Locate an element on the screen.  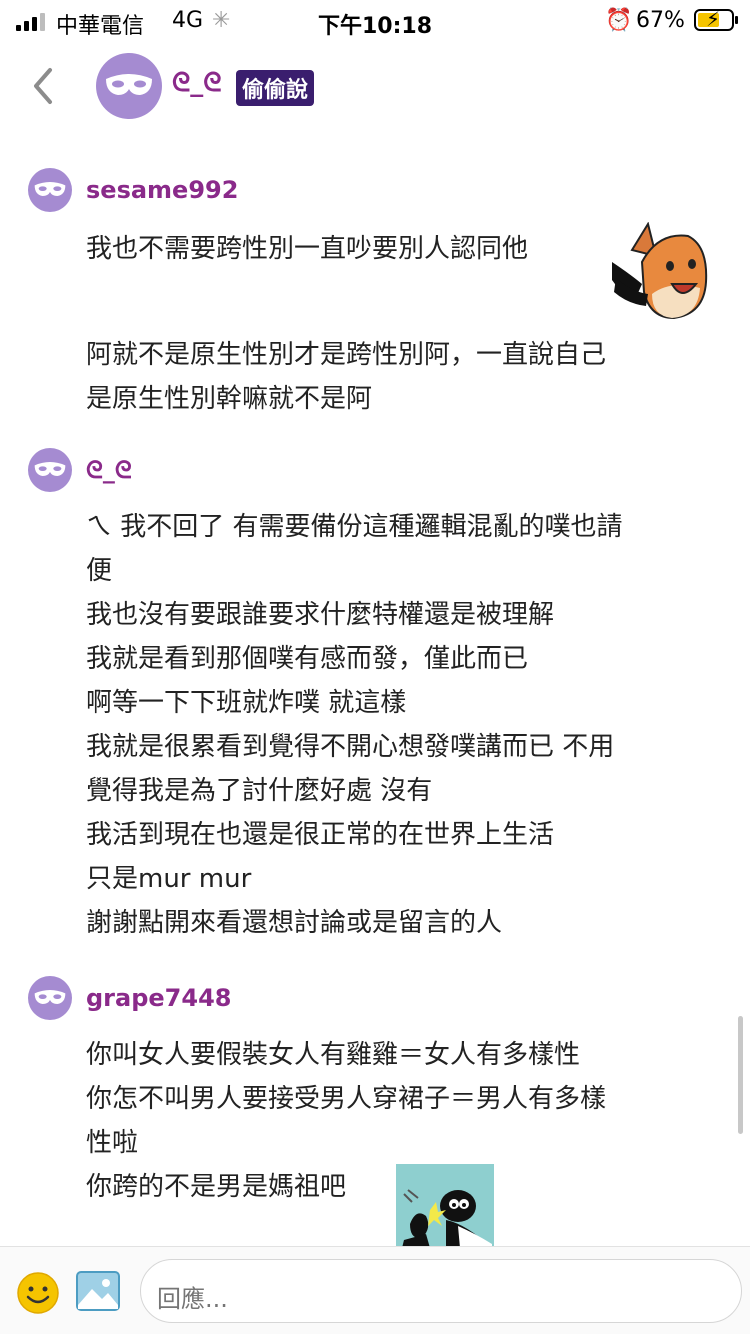
response-text-line: 我就是很累看到覺得不開心想發噗講而已 不用 is located at coordinates (350, 747).